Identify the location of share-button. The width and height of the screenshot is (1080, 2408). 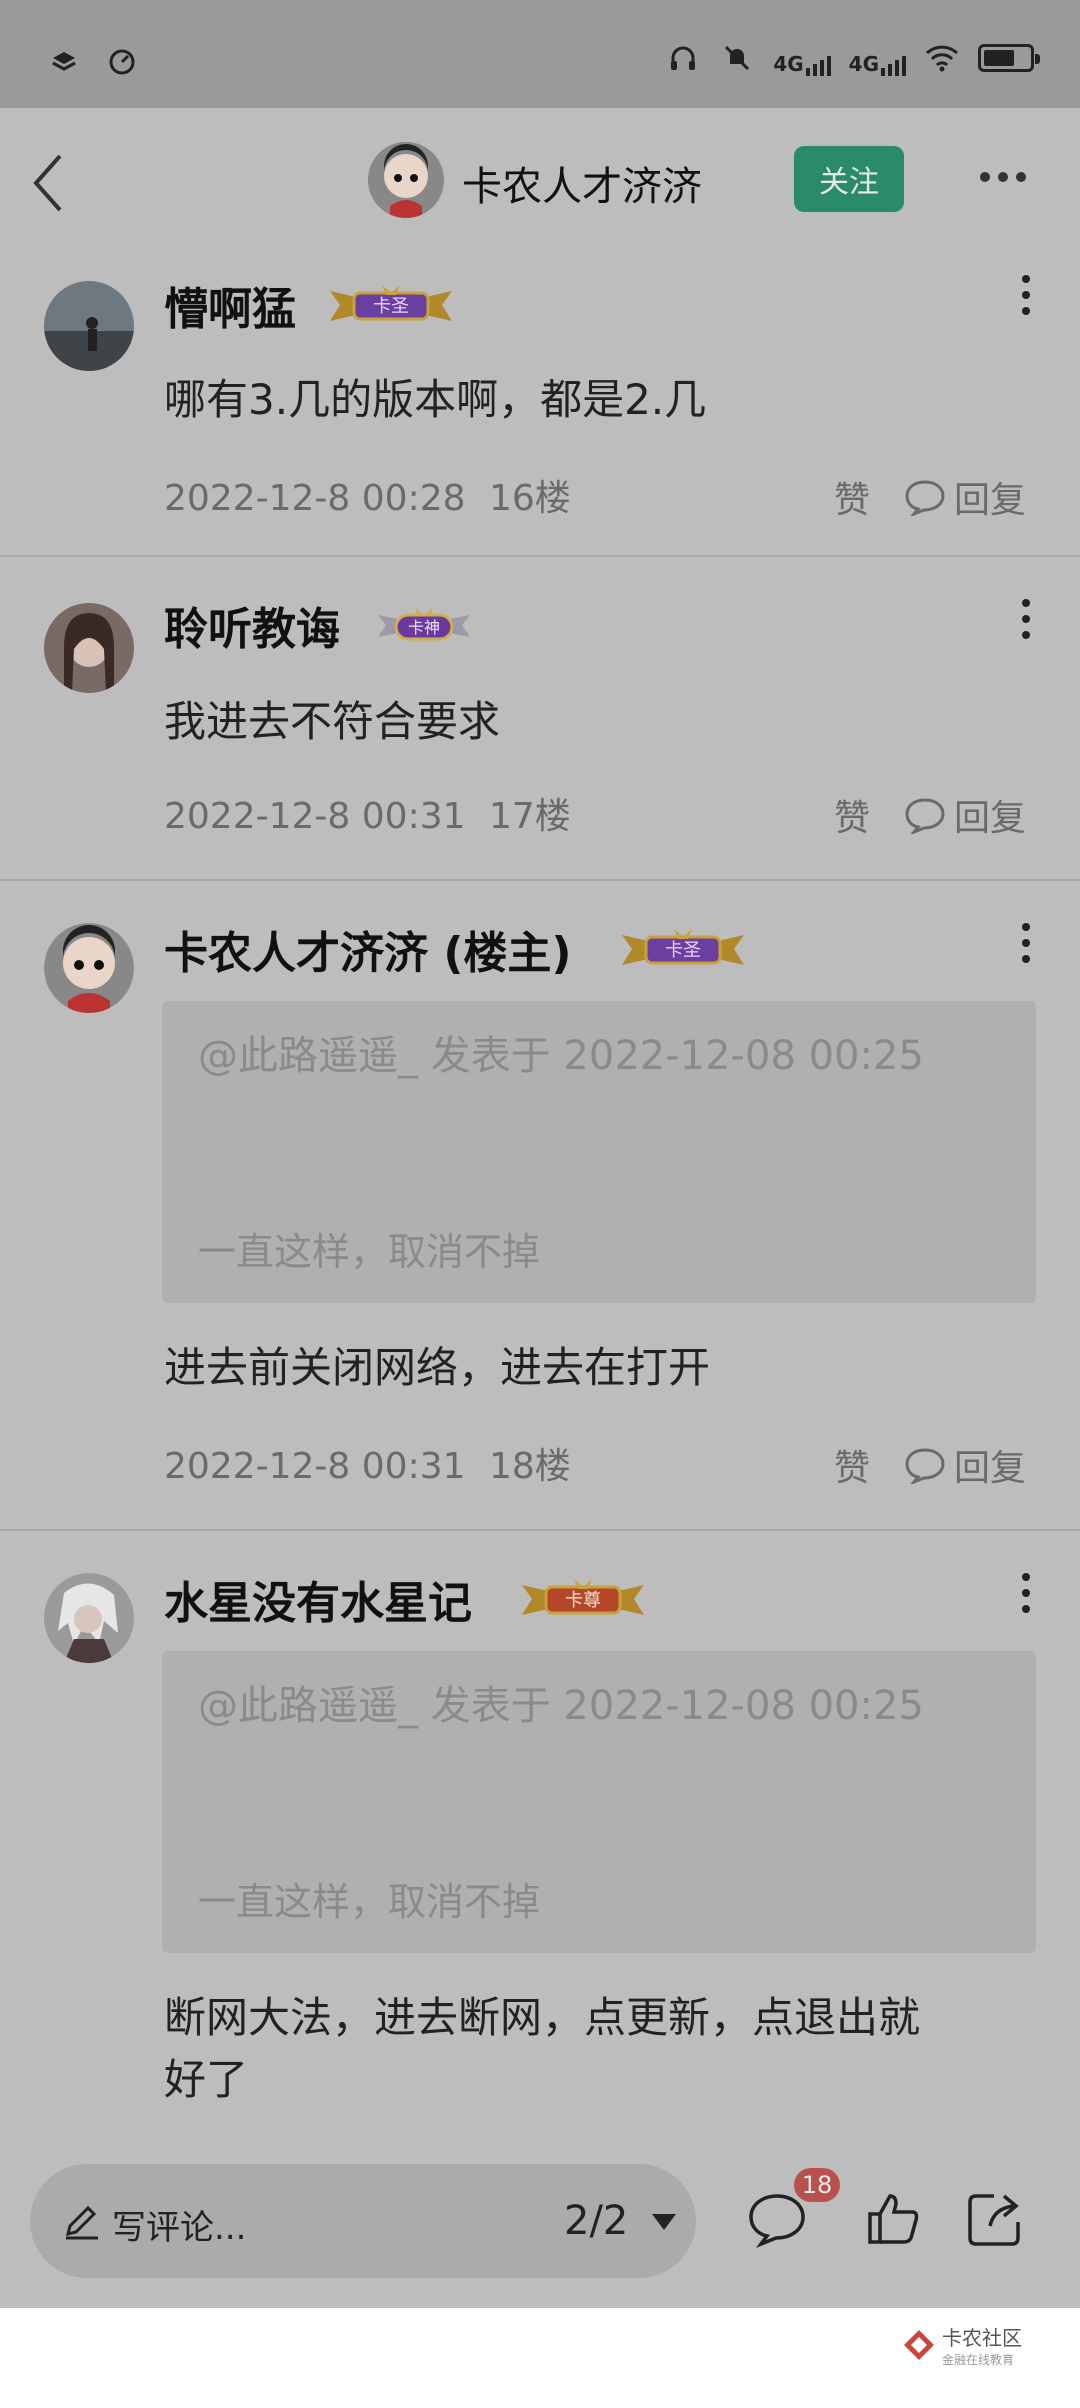
(995, 2219).